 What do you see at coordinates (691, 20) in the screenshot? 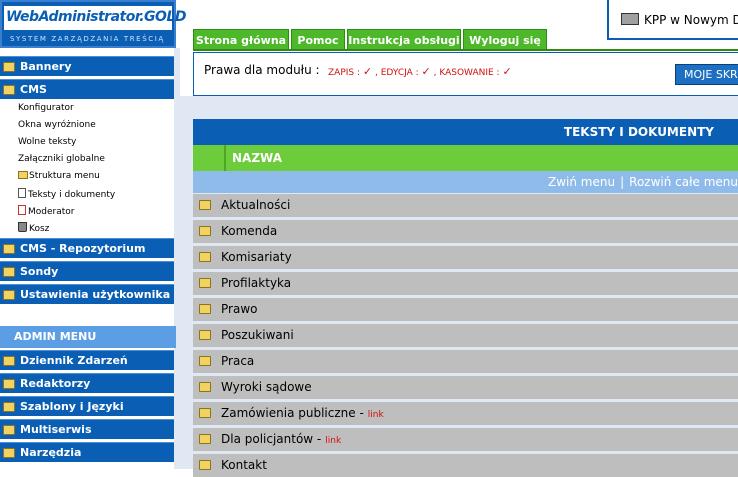
I see `kpp-label: KPP w Nowym D` at bounding box center [691, 20].